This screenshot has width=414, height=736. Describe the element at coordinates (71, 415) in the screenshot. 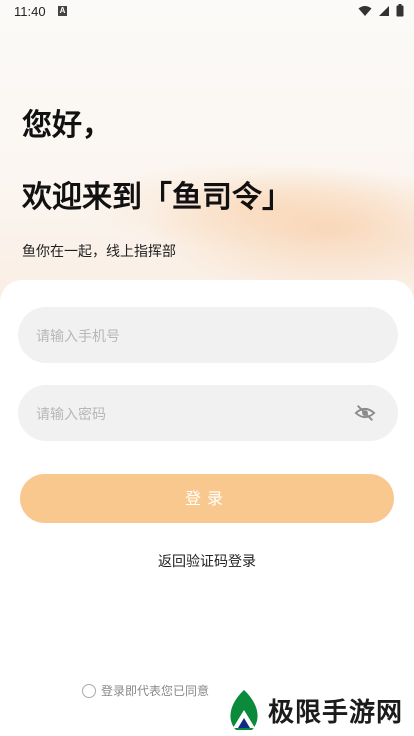

I see `password-placeholder: 请输入密码` at that location.